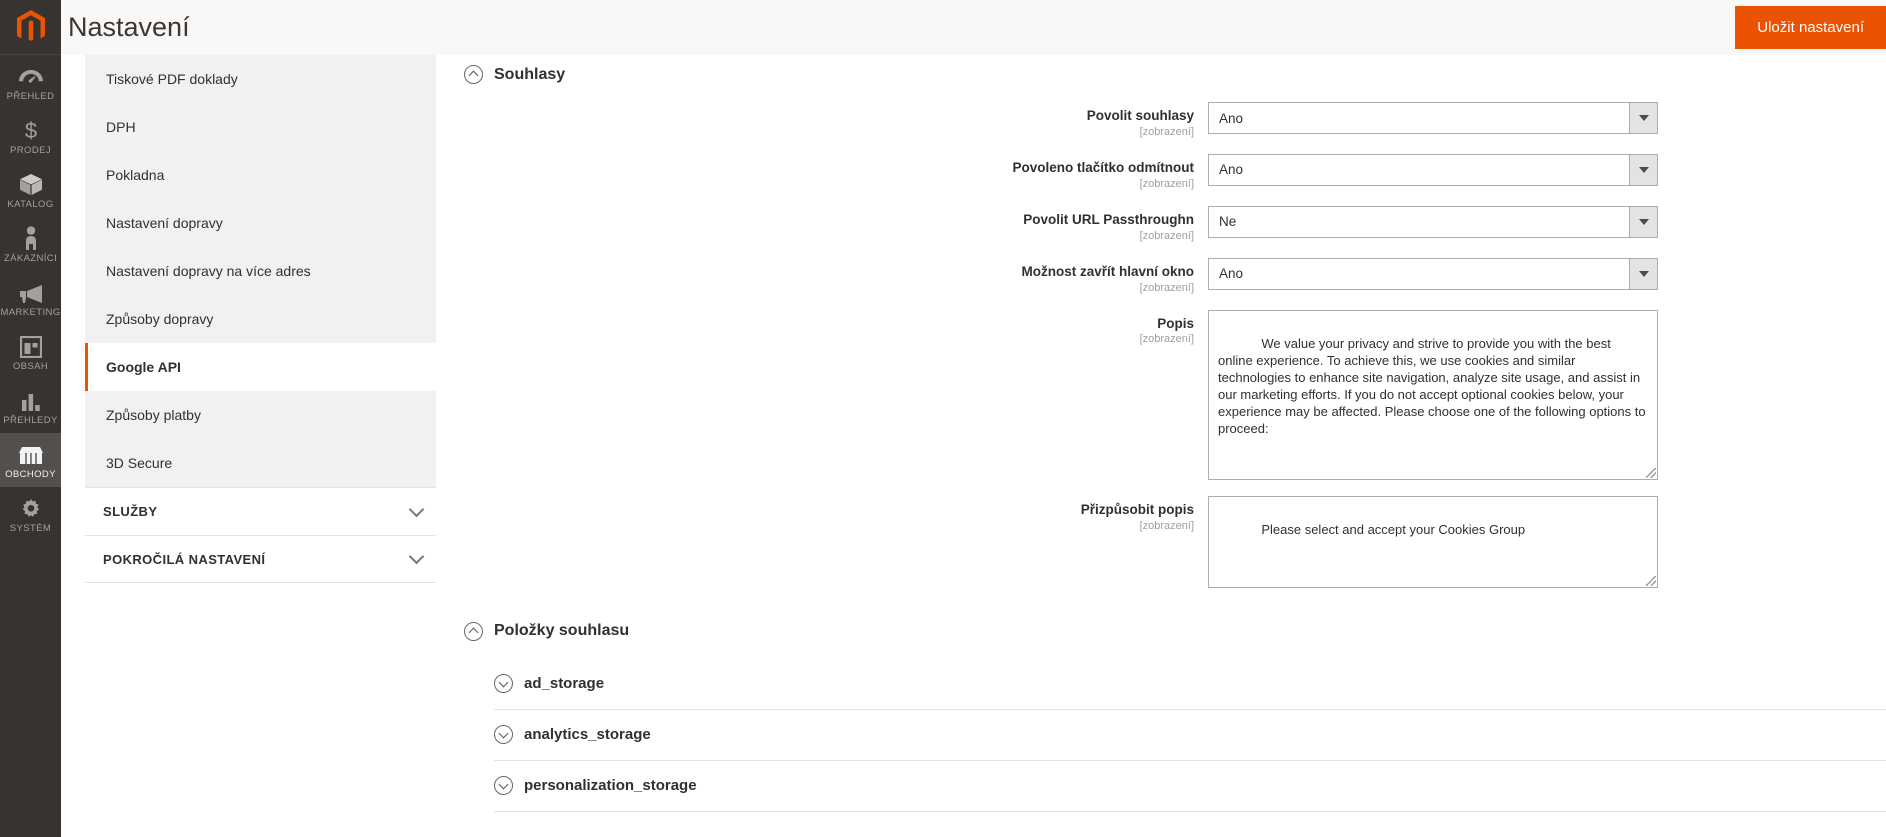  What do you see at coordinates (1190, 684) in the screenshot?
I see `accordion-item-ad-storage: ad_storage` at bounding box center [1190, 684].